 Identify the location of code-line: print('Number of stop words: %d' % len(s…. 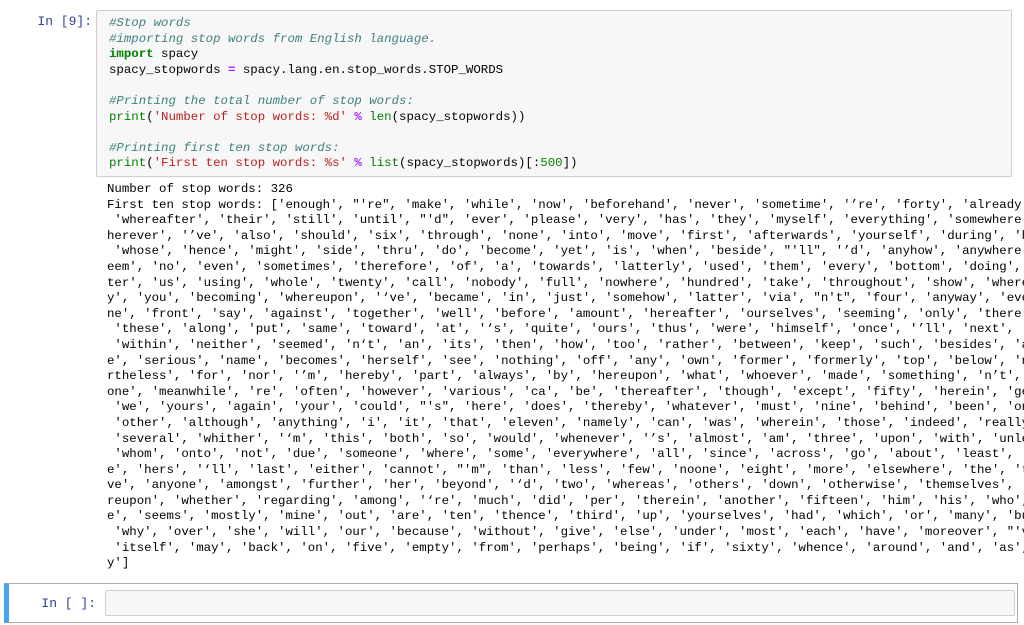
(558, 118).